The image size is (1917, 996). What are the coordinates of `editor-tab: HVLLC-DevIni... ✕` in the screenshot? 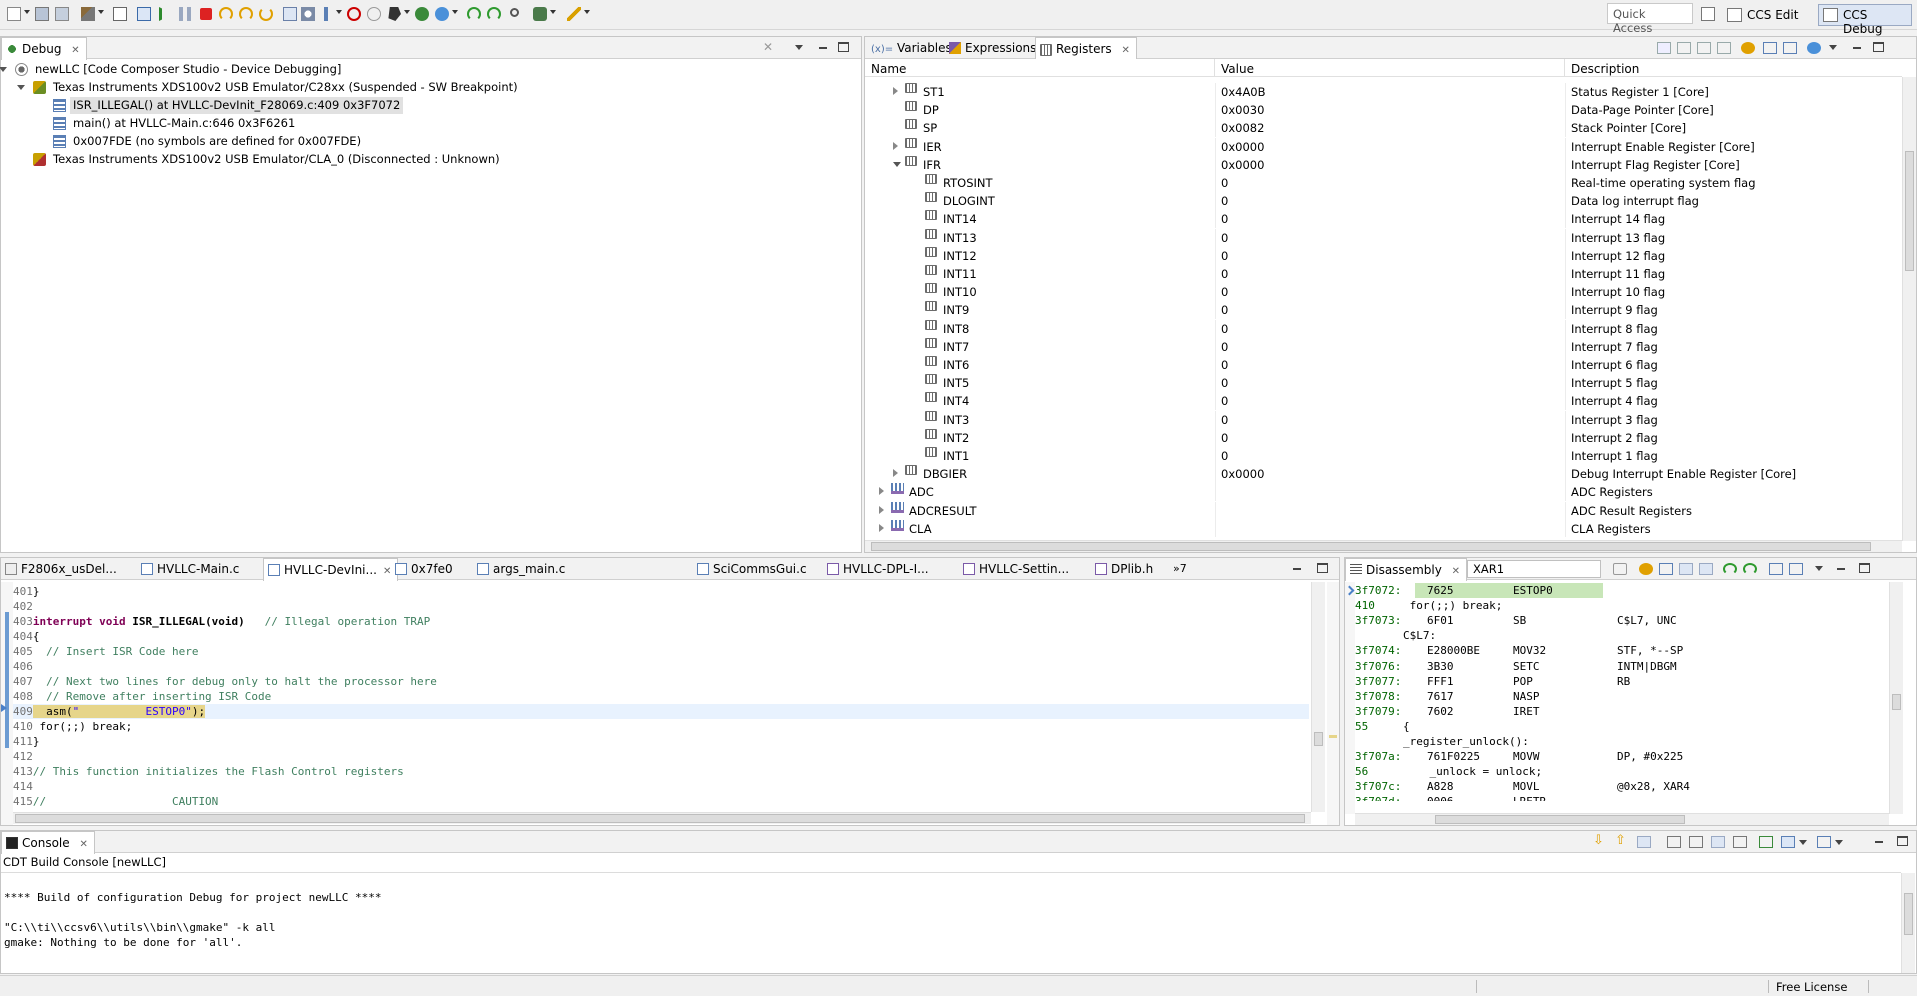 It's located at (331, 569).